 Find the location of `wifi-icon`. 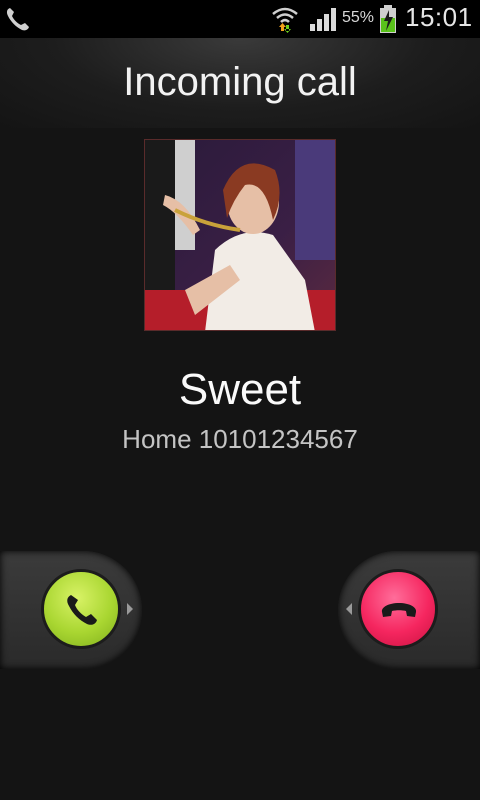

wifi-icon is located at coordinates (285, 20).